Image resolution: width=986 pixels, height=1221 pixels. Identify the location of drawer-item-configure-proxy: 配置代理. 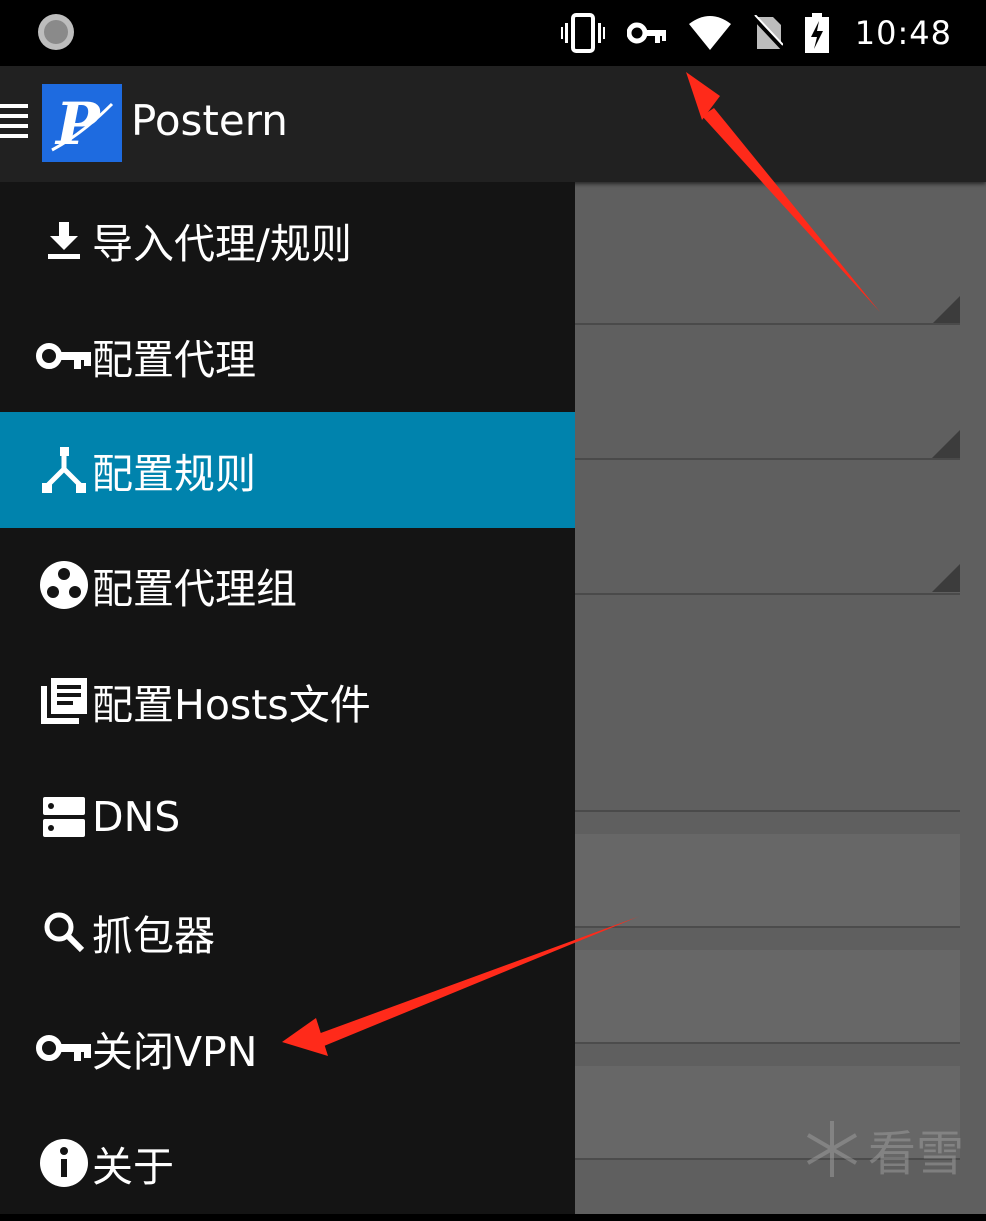
(287, 356).